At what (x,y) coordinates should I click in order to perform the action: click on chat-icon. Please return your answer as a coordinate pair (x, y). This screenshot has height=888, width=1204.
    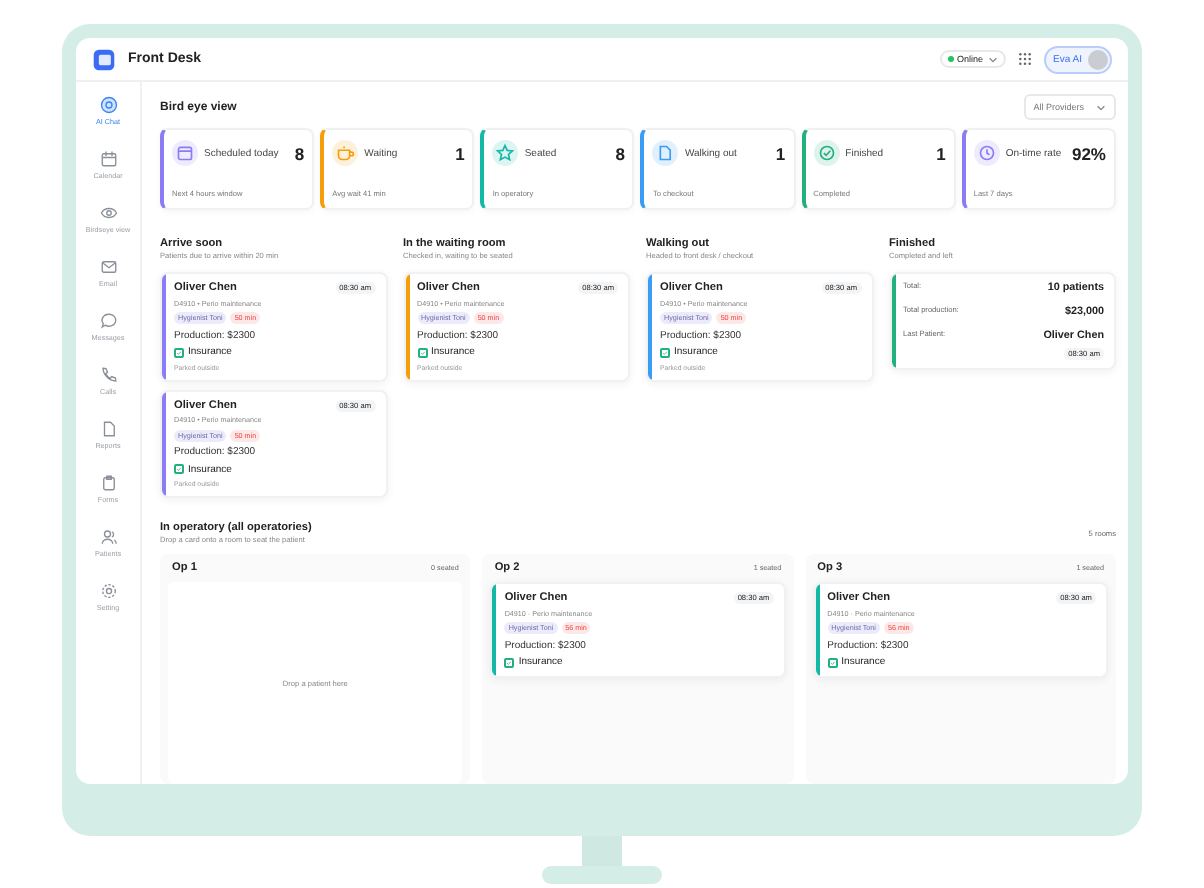
    Looking at the image, I should click on (108, 321).